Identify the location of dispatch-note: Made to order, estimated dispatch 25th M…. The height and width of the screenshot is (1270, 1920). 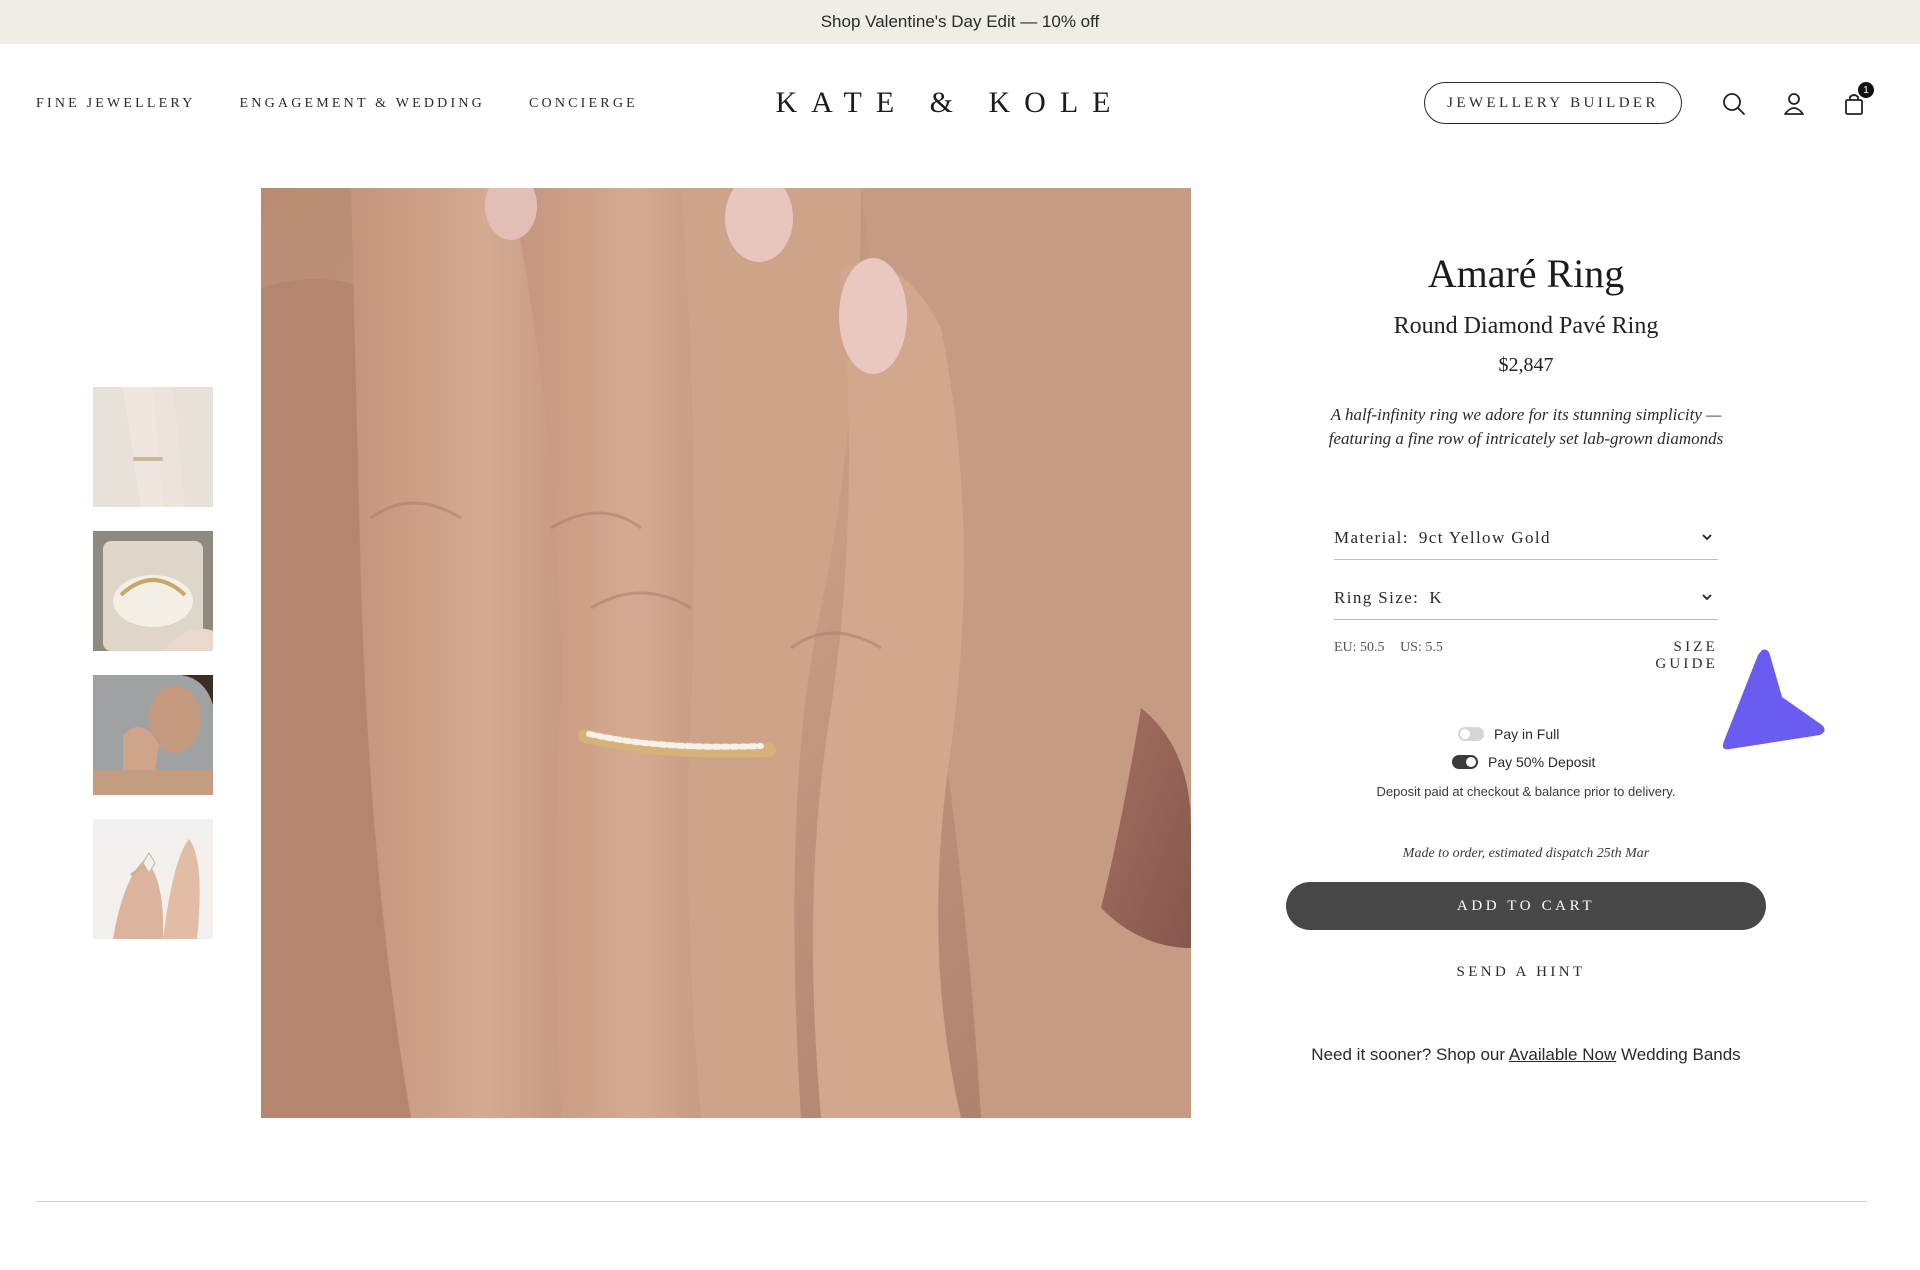
(1526, 853).